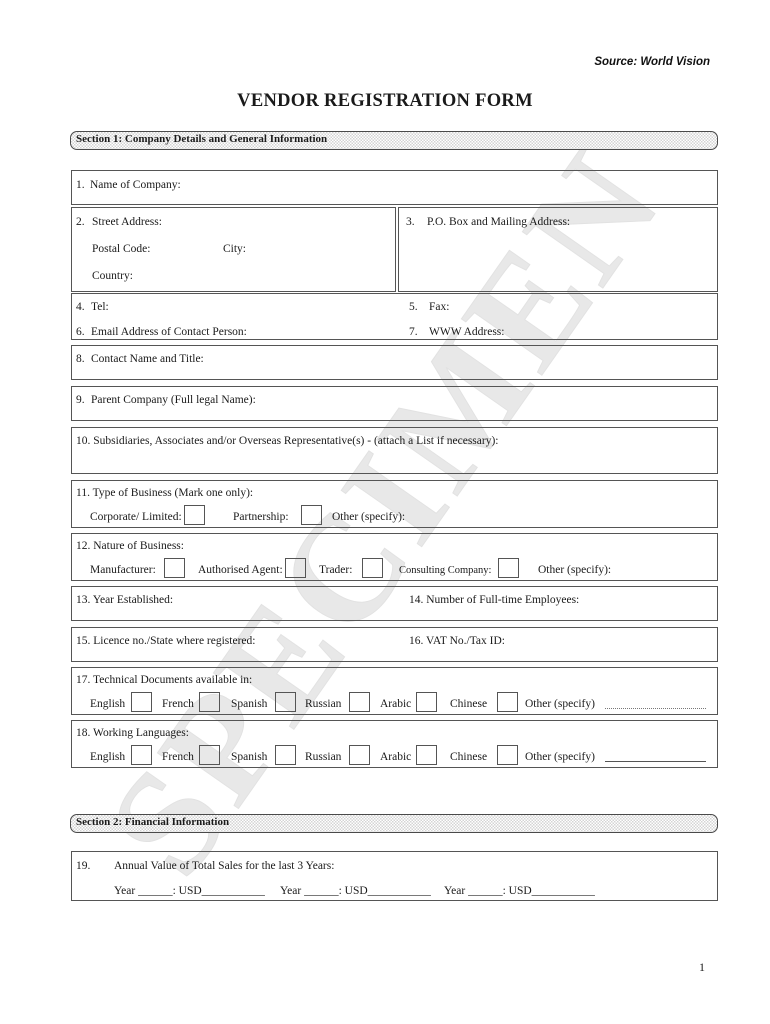 Image resolution: width=770 pixels, height=1024 pixels. Describe the element at coordinates (261, 517) in the screenshot. I see `field-11-option-partnership-label: Partnership:` at that location.